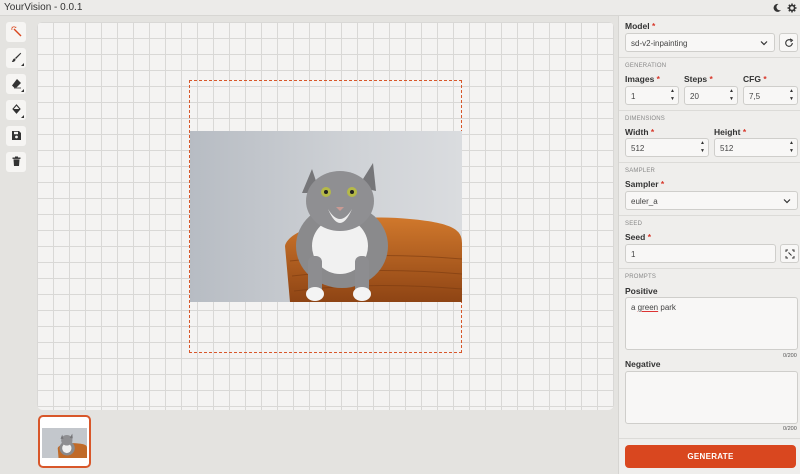 This screenshot has width=800, height=474. I want to click on images-input: 1 ▲ ▼, so click(652, 95).